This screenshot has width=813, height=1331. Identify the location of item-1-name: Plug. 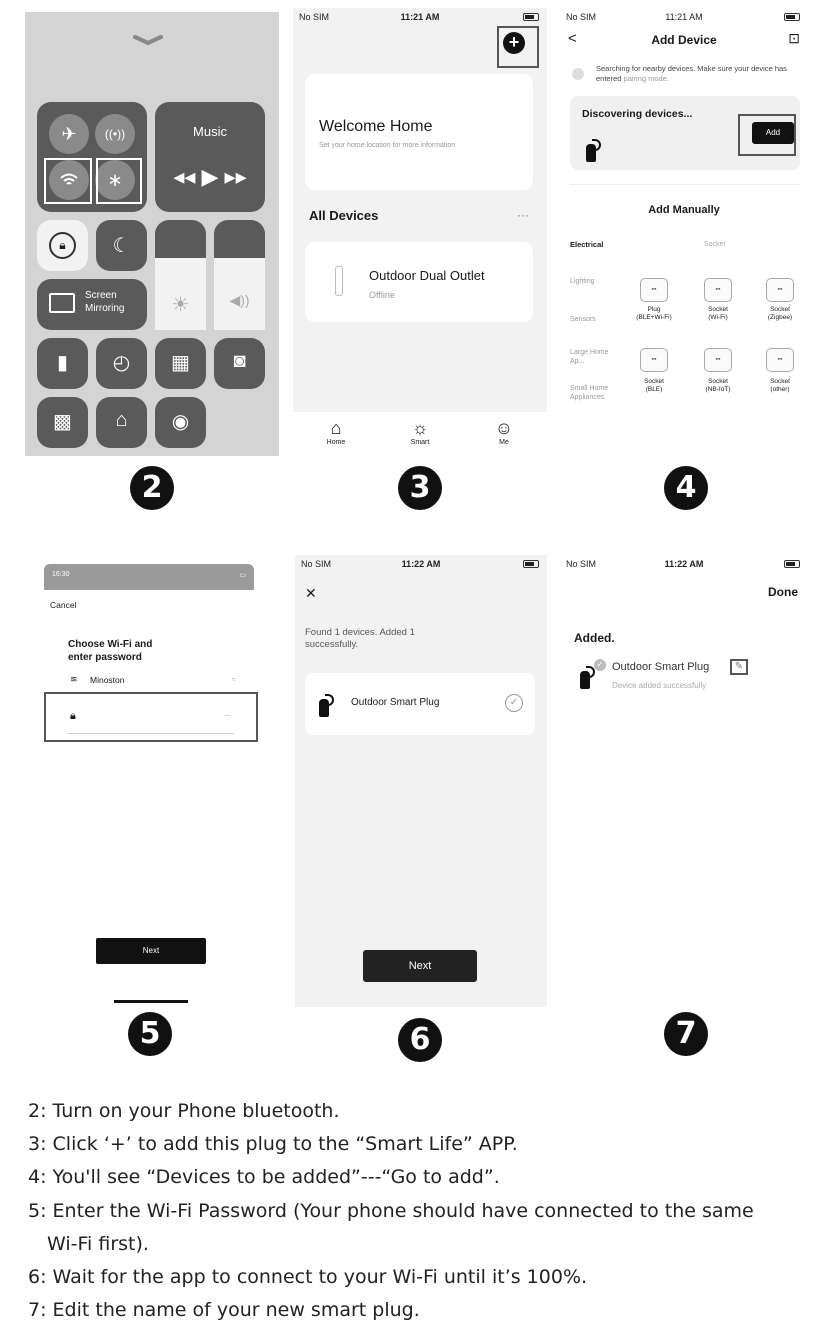
(654, 309).